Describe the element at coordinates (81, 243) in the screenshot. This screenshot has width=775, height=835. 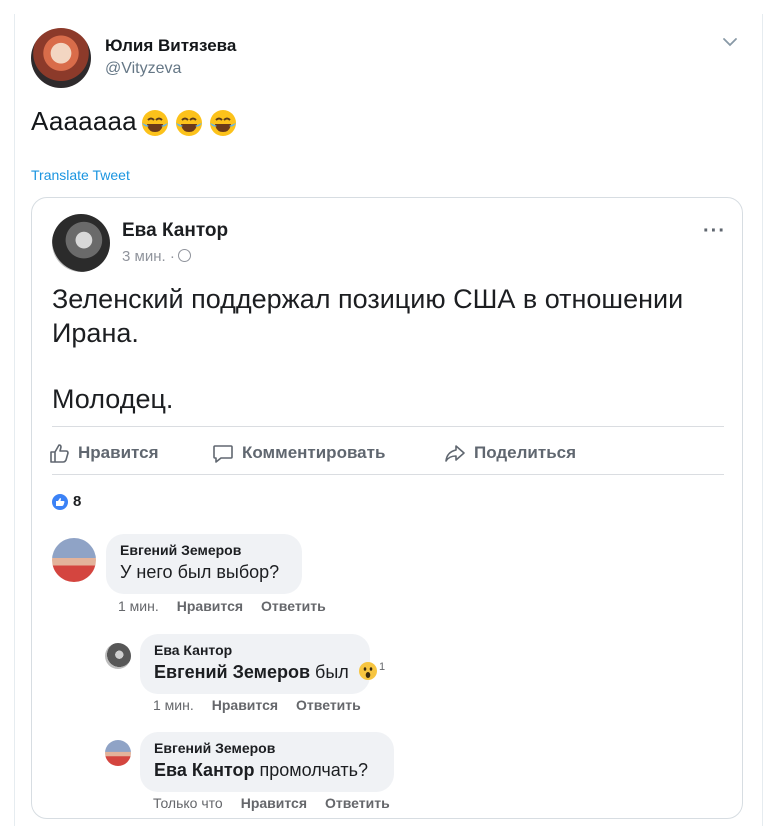
I see `post-author-avatar` at that location.